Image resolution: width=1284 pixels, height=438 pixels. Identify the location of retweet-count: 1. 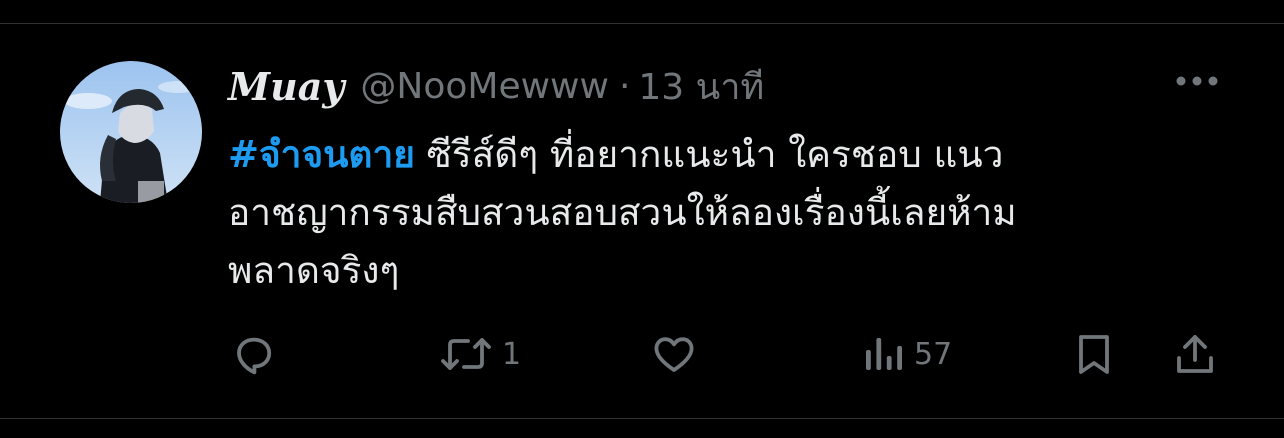
(512, 354).